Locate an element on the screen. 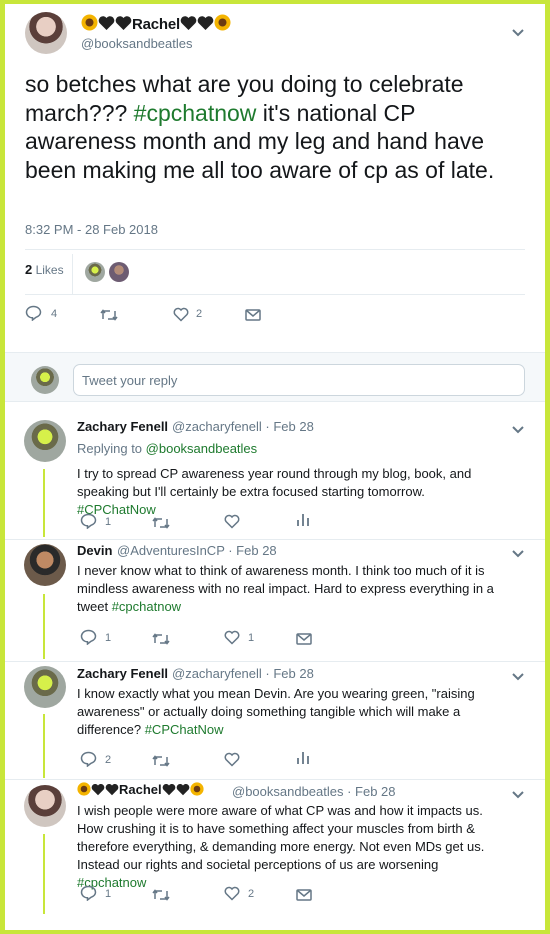  reply-author-name-text: Rachel is located at coordinates (140, 789).